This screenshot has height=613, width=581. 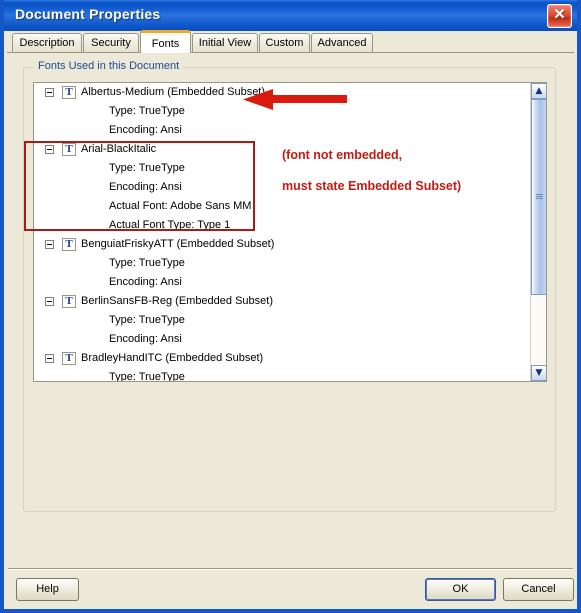 I want to click on close-window-button: ✕, so click(x=559, y=16).